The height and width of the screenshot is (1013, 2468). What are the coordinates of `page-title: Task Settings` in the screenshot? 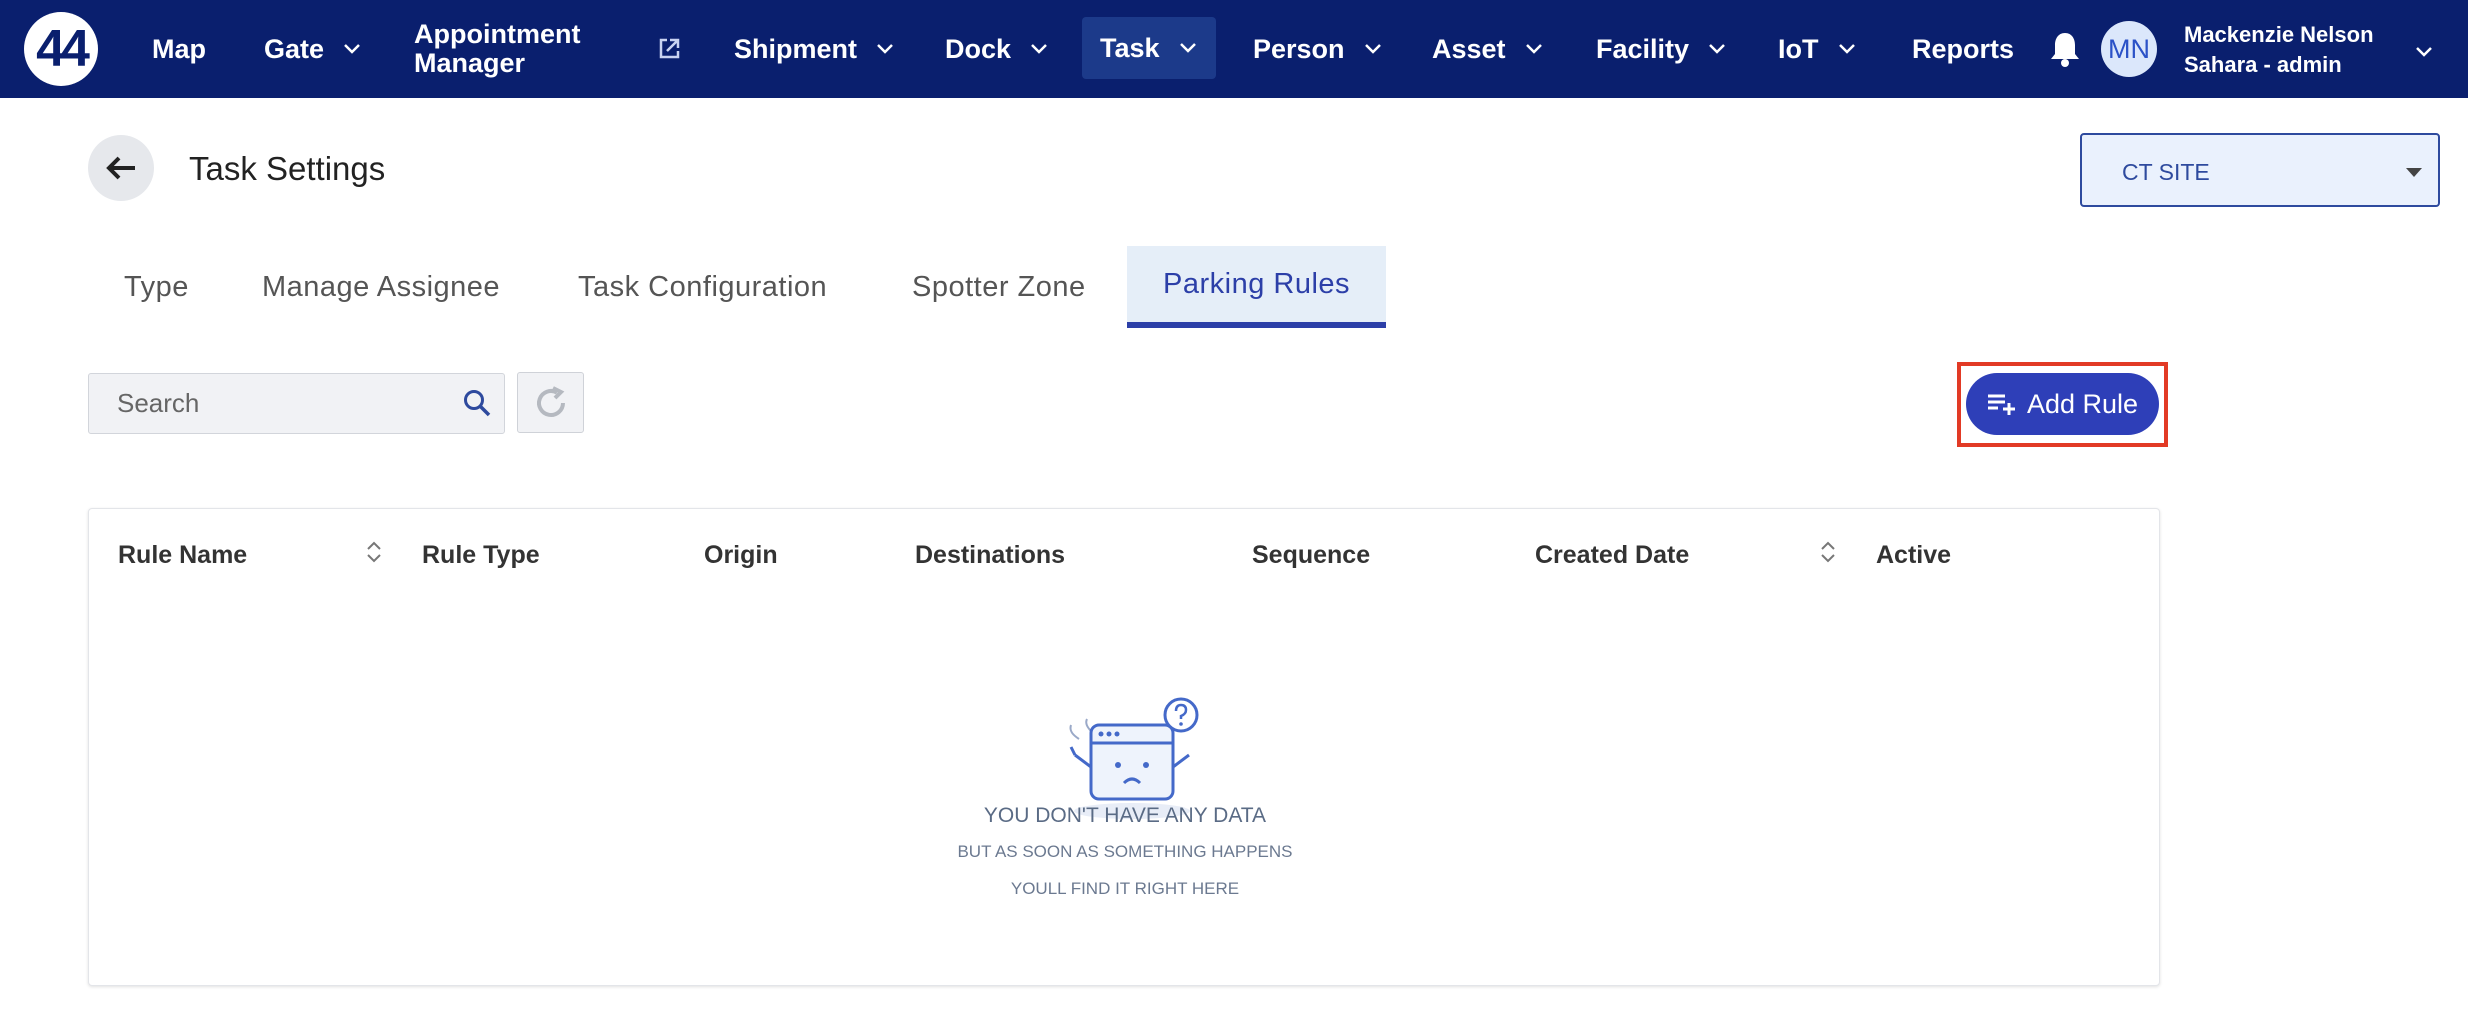 It's located at (287, 168).